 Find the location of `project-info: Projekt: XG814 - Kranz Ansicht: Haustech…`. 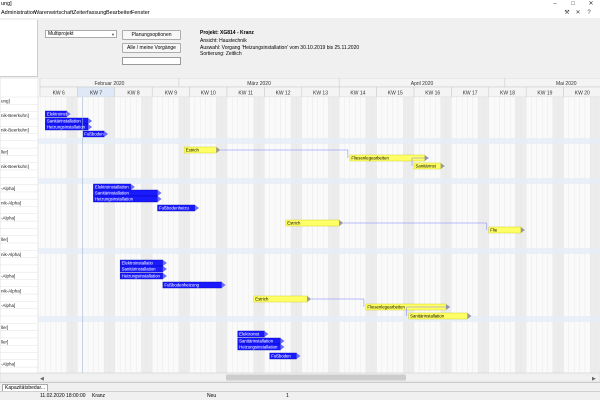

project-info: Projekt: XG814 - Kranz Ansicht: Haustech… is located at coordinates (279, 43).